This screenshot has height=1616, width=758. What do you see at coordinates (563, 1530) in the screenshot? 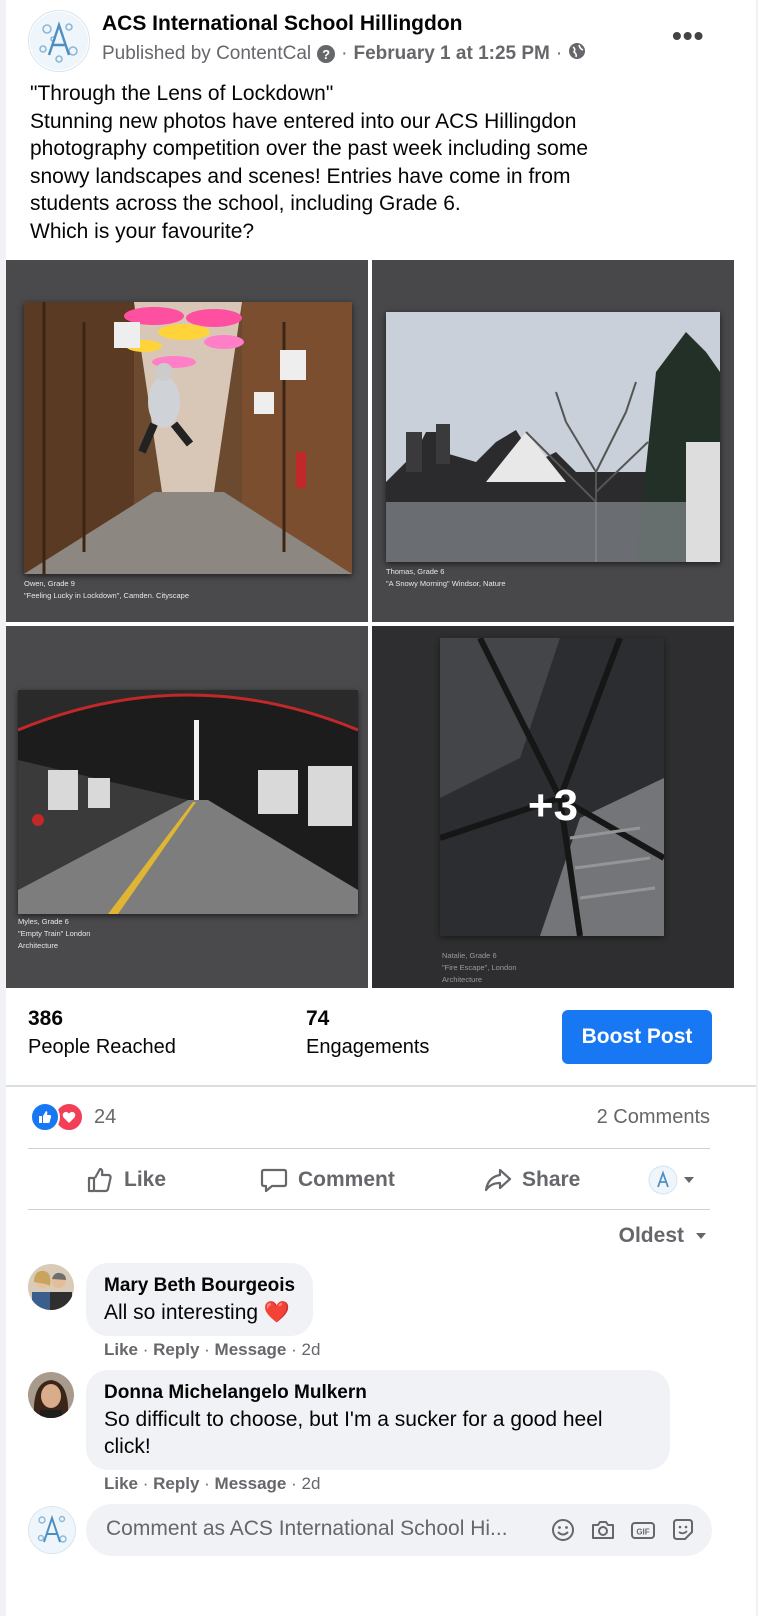
I see `emoji-icon` at bounding box center [563, 1530].